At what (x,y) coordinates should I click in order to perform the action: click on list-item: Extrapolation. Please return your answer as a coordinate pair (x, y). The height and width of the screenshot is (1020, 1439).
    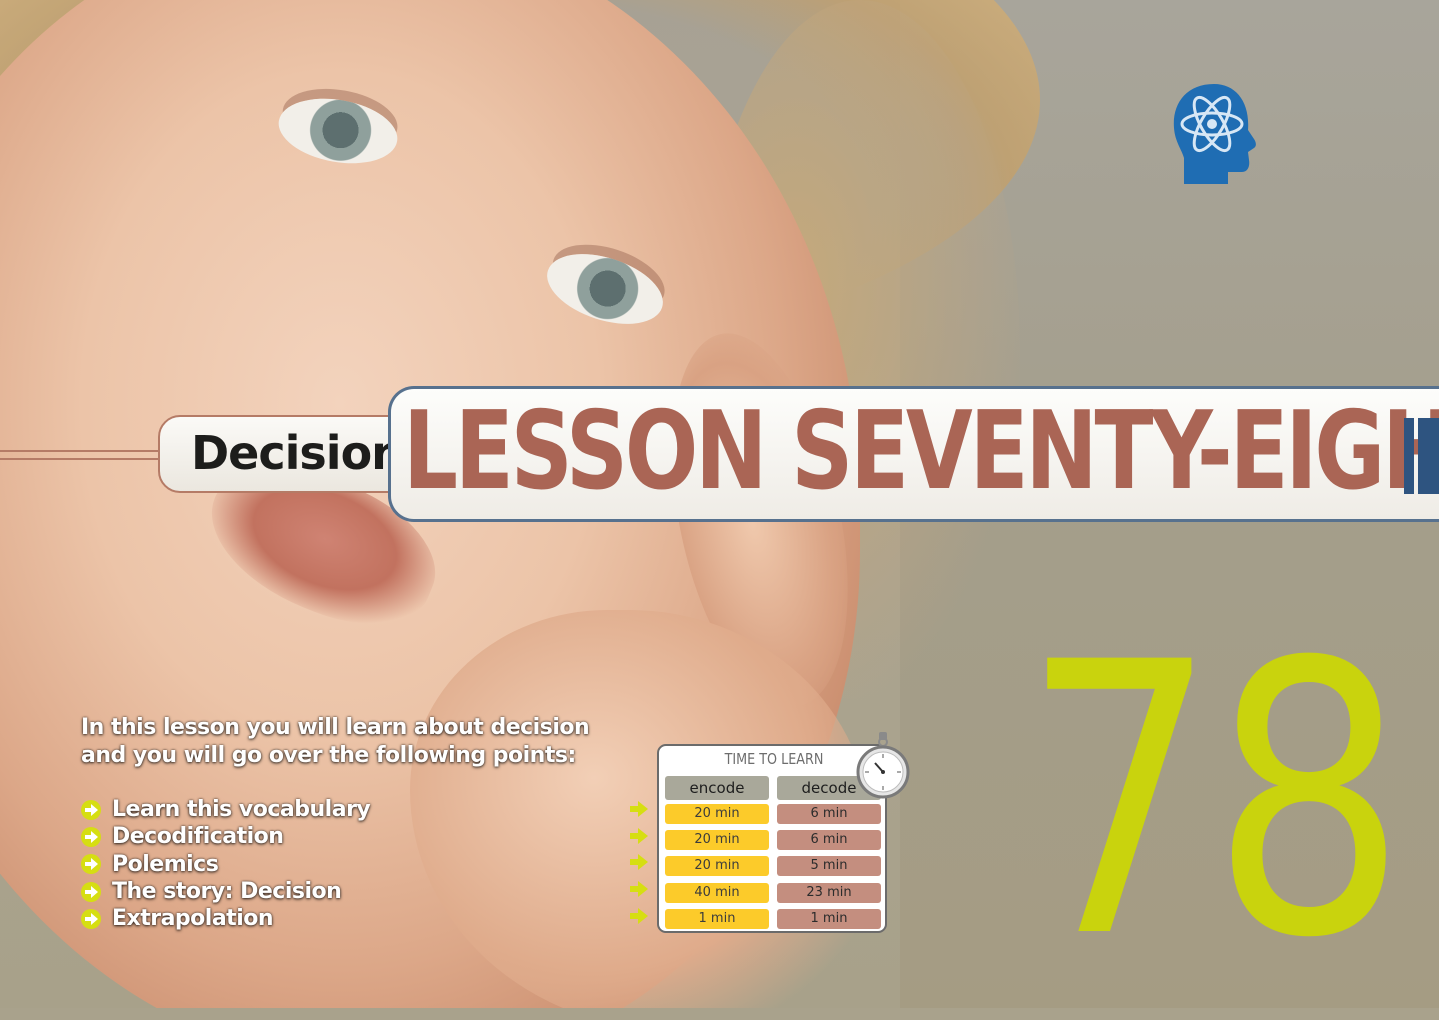
    Looking at the image, I should click on (225, 918).